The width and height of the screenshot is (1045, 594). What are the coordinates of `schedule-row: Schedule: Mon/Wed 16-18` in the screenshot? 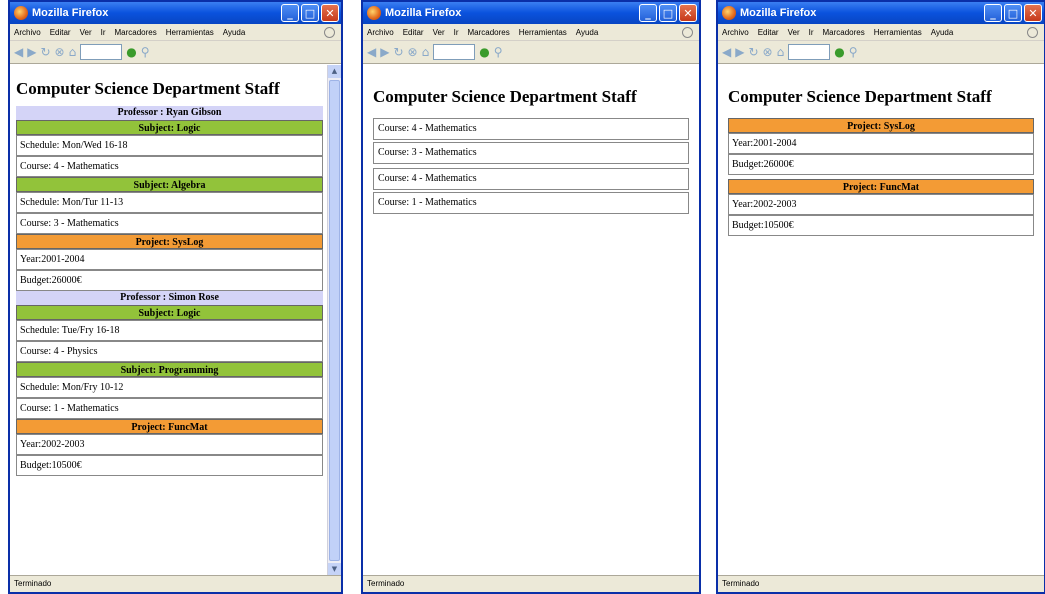 It's located at (169, 145).